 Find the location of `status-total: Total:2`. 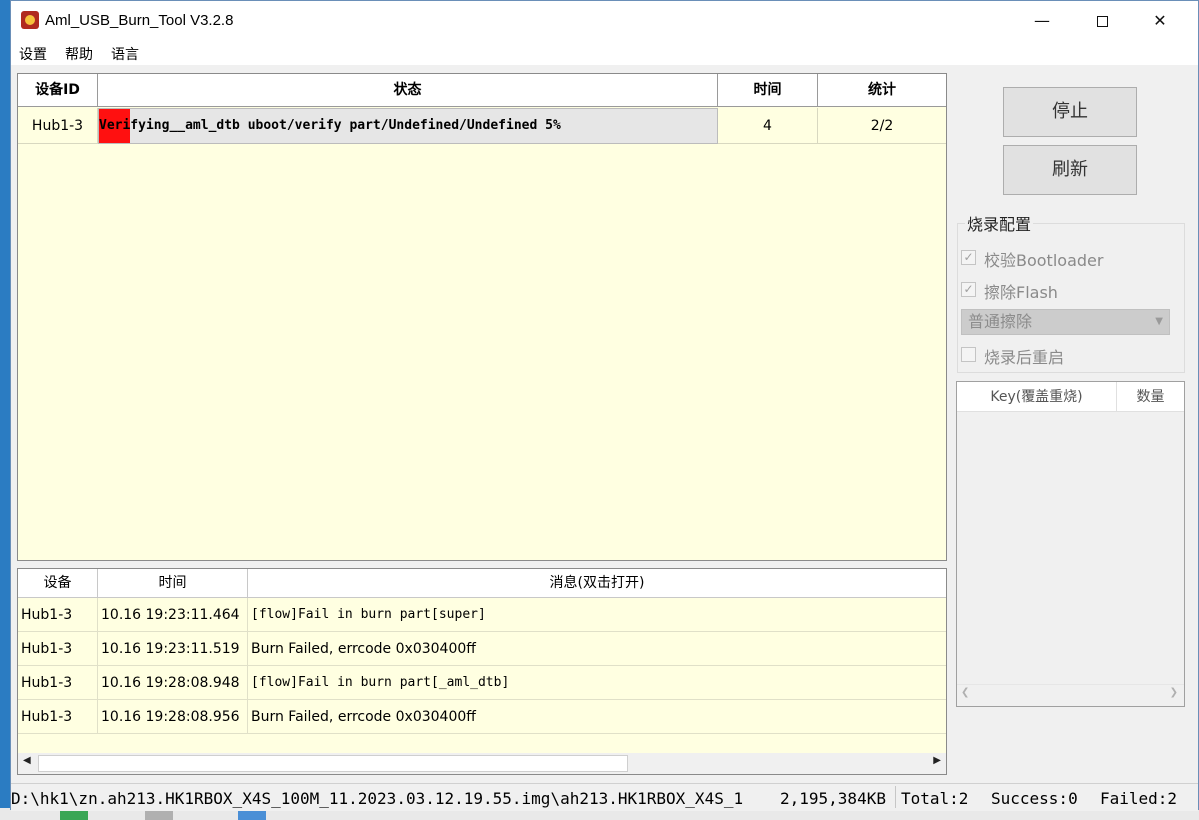

status-total: Total:2 is located at coordinates (935, 798).